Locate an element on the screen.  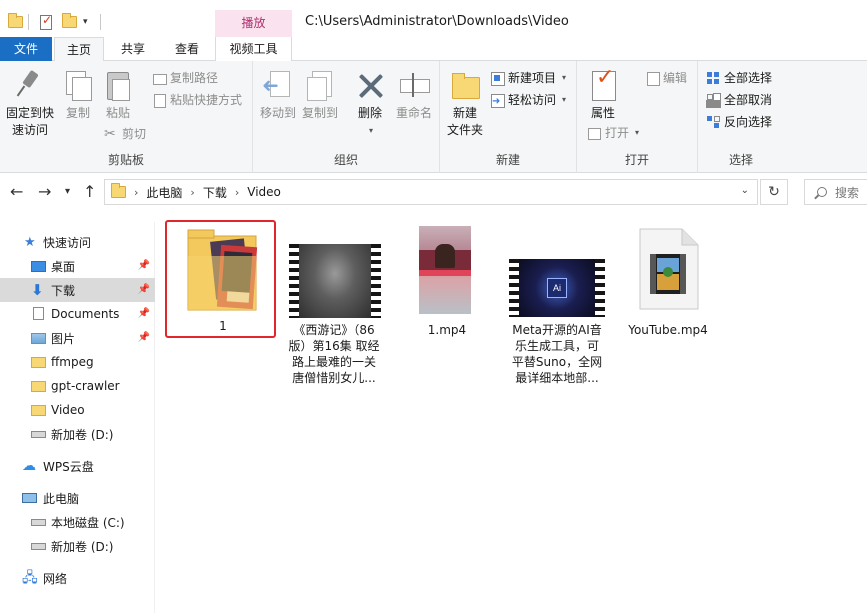
nav-pictures: 图片 📌 is located at coordinates (77, 338).